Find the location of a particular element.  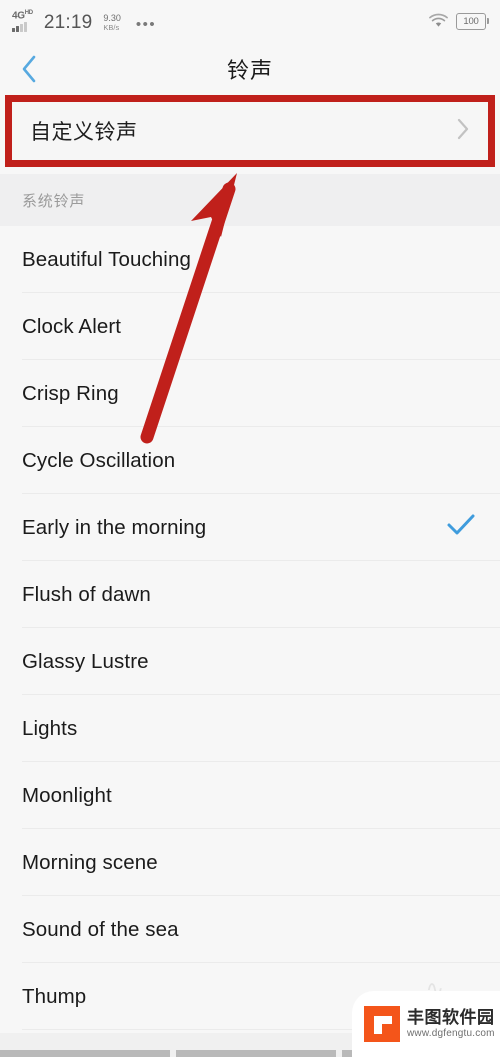

ringtone-name: Cycle Oscillation is located at coordinates (99, 460).